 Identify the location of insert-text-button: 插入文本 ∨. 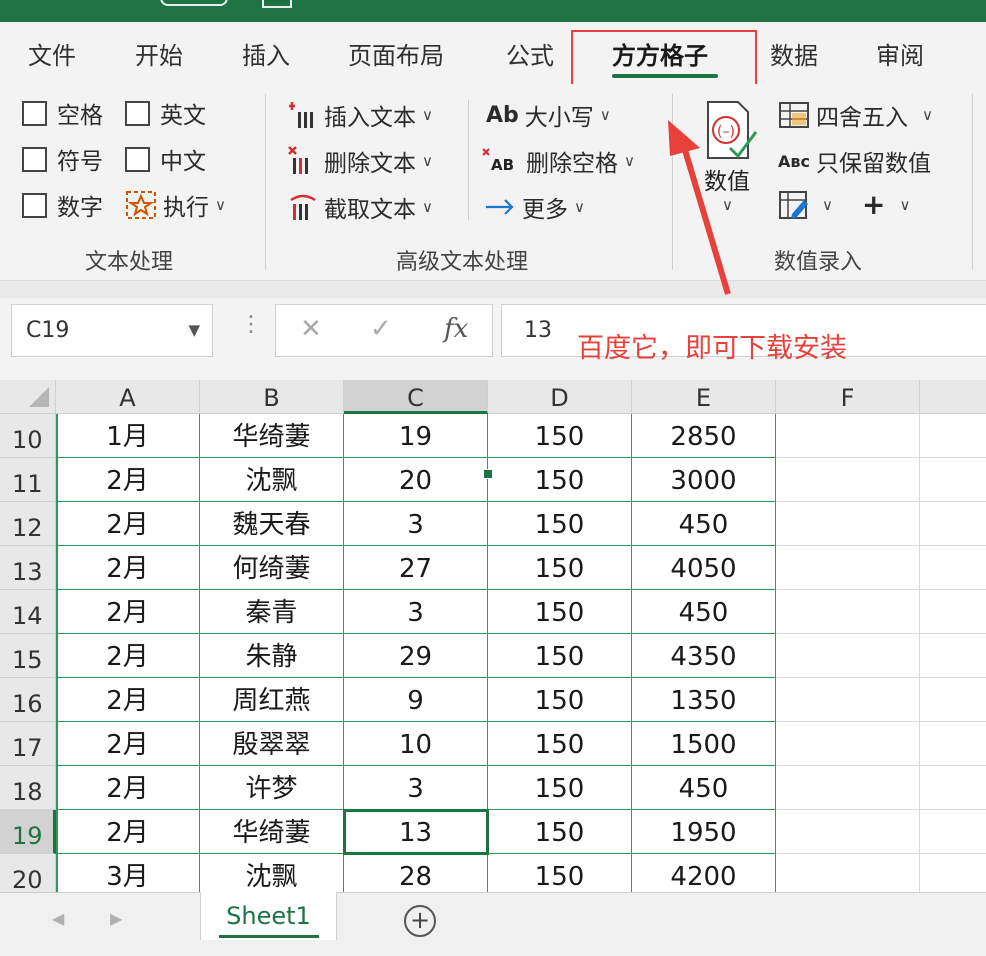
(360, 115).